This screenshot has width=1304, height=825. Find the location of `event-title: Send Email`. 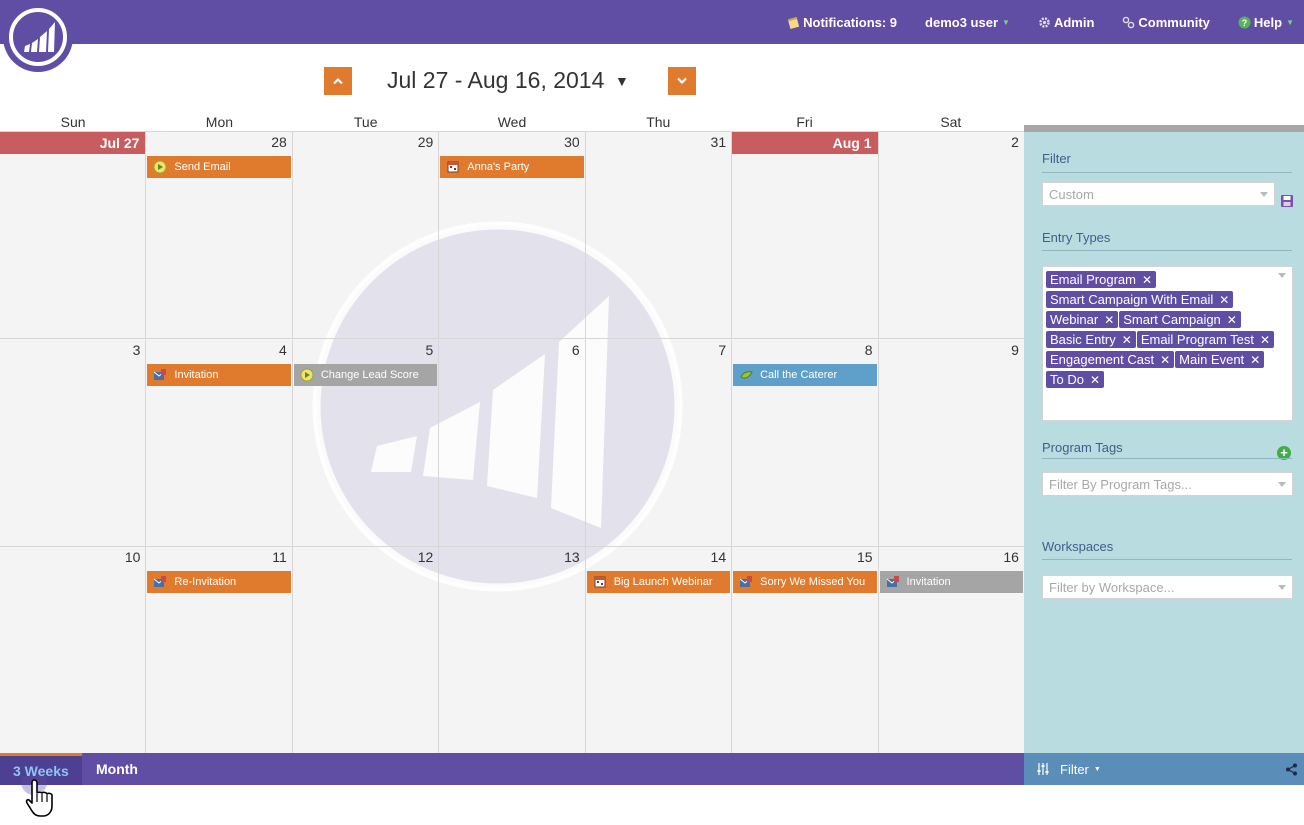

event-title: Send Email is located at coordinates (202, 167).